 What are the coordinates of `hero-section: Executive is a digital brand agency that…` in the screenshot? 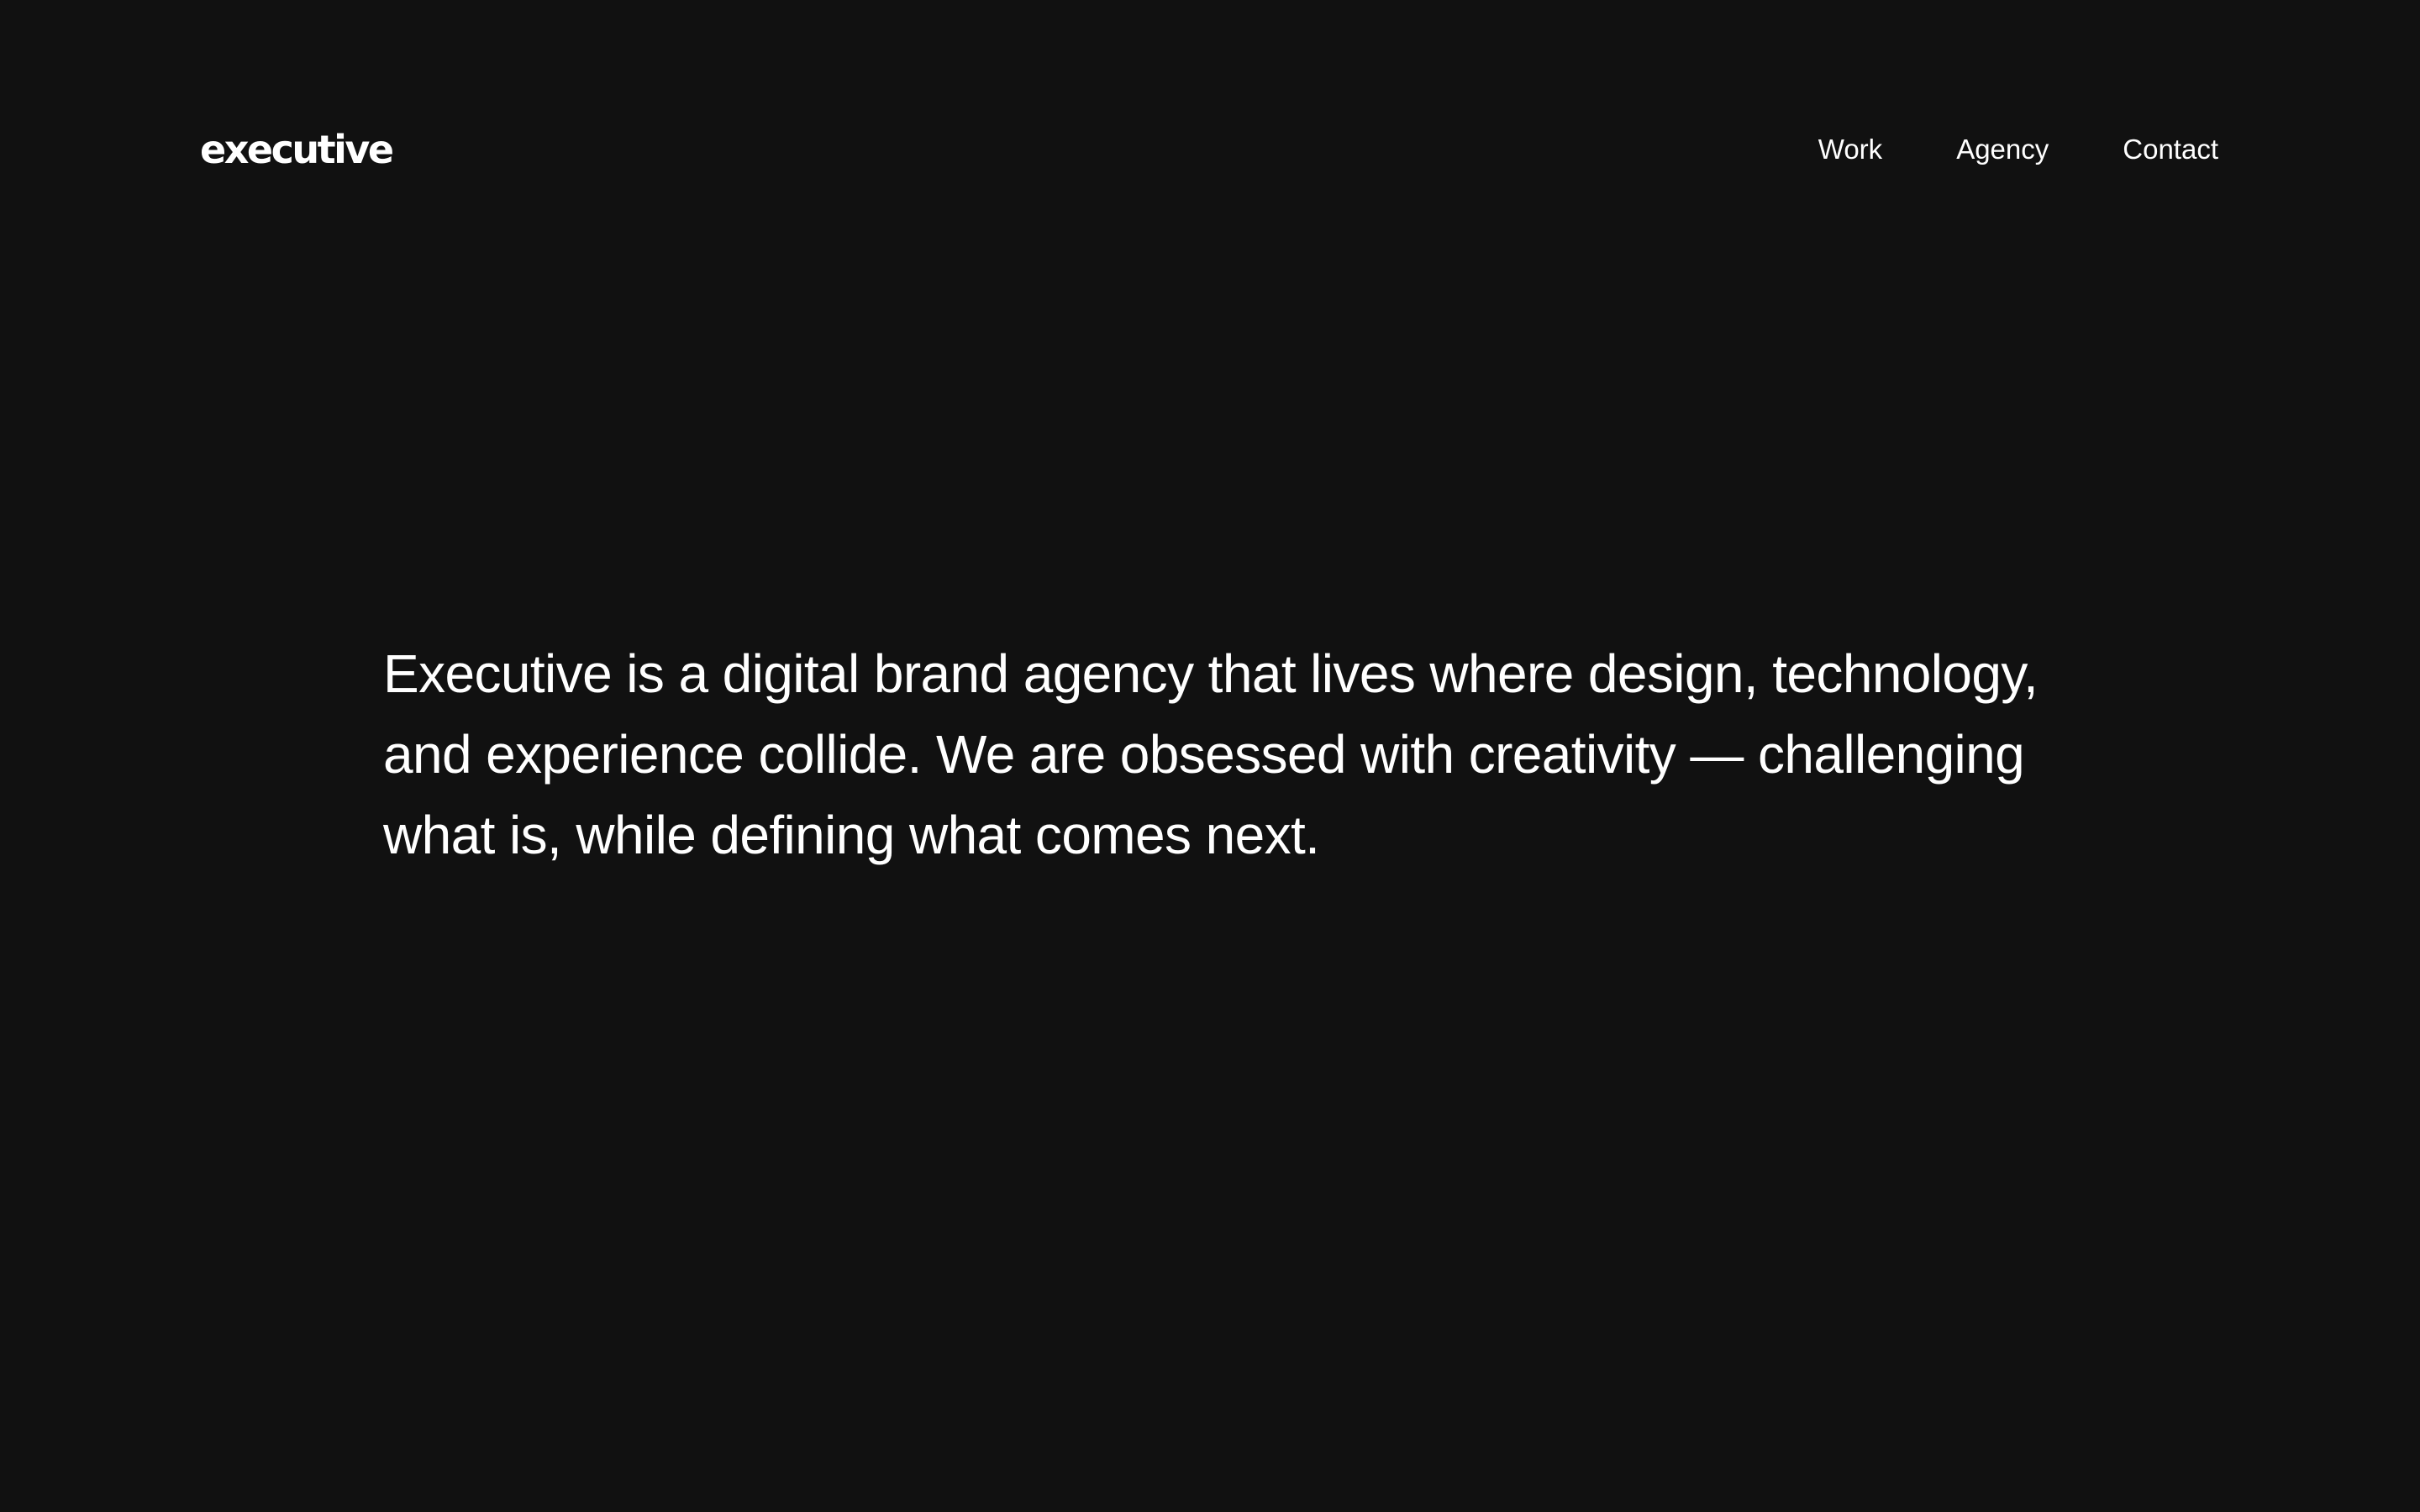 It's located at (1219, 754).